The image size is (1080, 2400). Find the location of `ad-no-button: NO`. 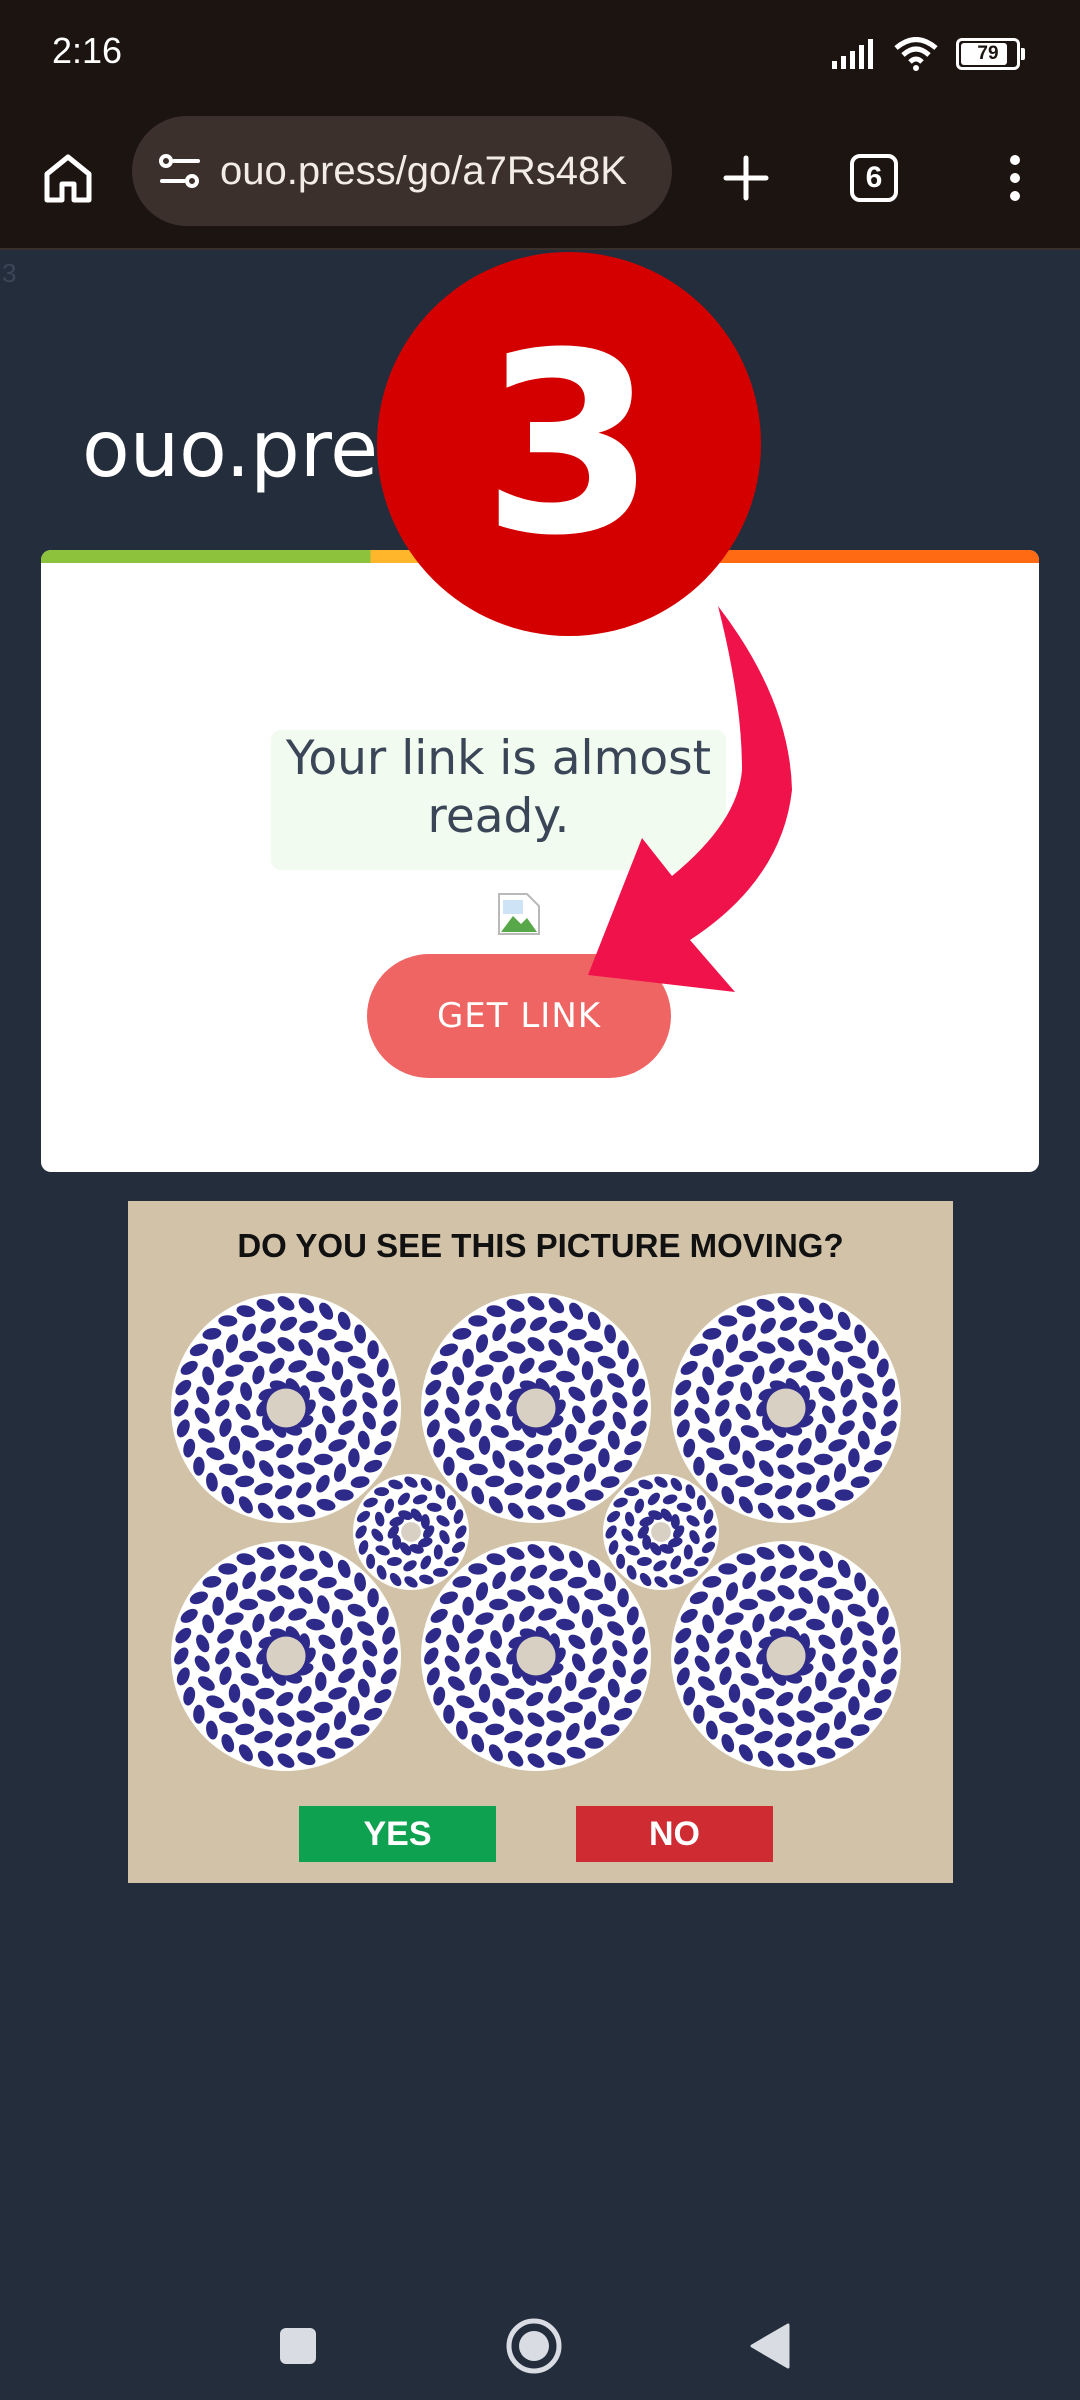

ad-no-button: NO is located at coordinates (674, 1834).